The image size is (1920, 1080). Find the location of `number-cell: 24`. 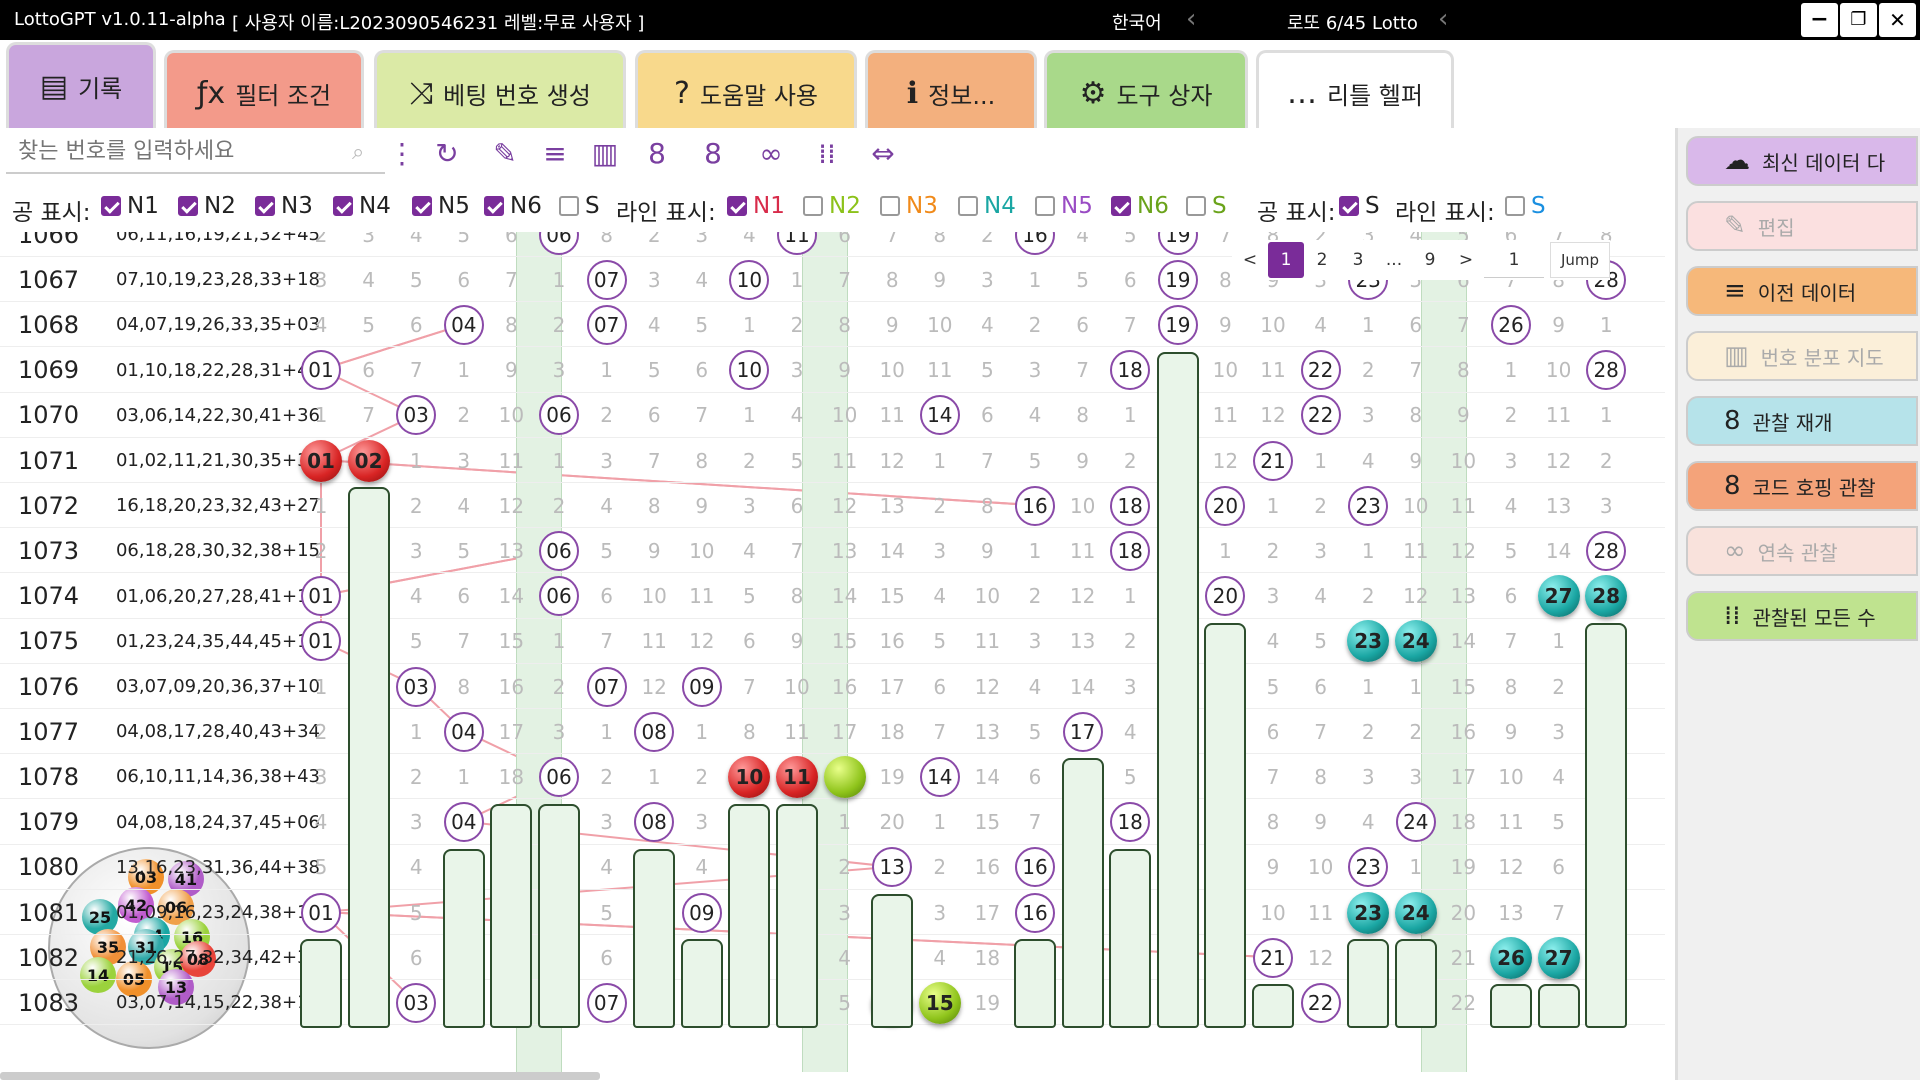

number-cell: 24 is located at coordinates (1416, 822).